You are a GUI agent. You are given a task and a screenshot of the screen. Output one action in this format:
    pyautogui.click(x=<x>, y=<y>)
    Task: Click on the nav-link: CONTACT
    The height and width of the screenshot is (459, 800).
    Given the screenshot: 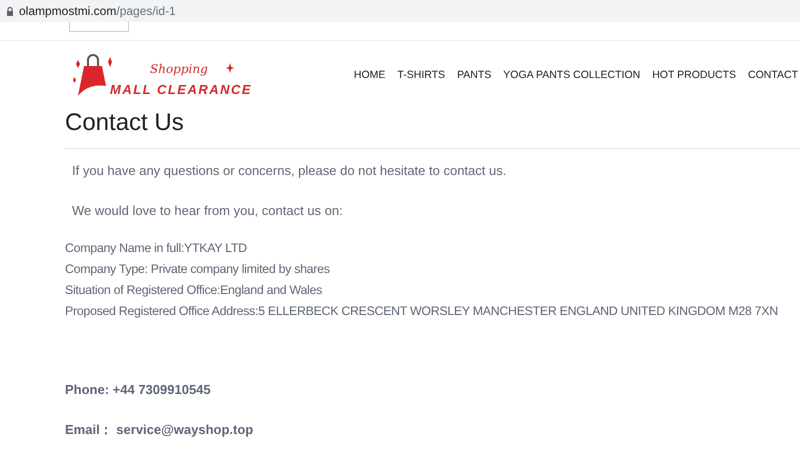 What is the action you would take?
    pyautogui.click(x=773, y=76)
    